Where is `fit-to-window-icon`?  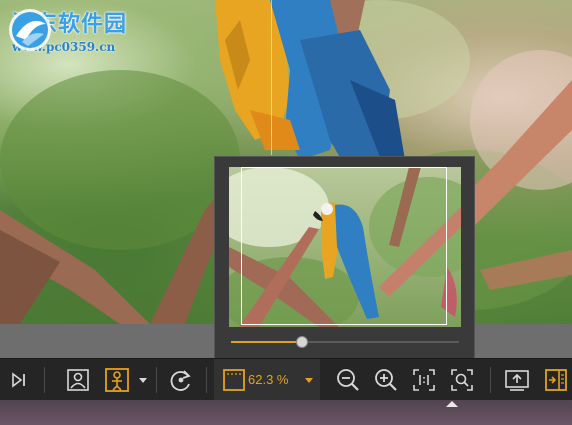
fit-to-window-icon is located at coordinates (462, 380).